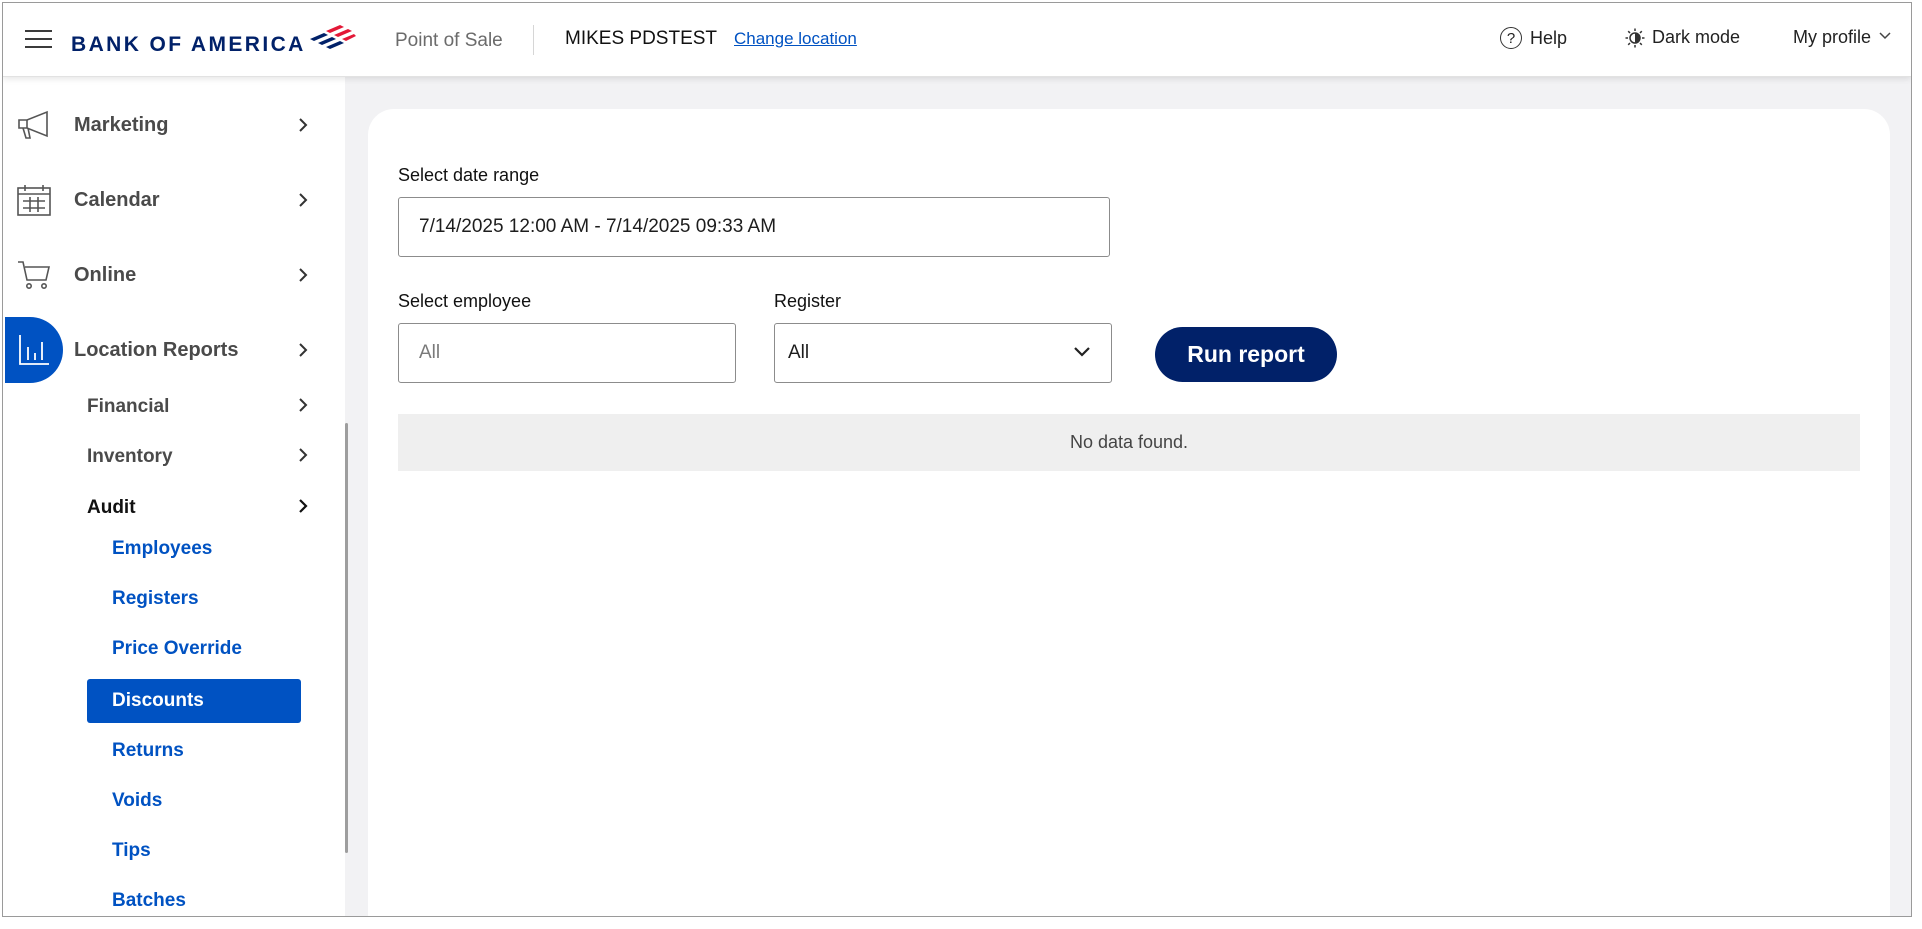 Image resolution: width=1922 pixels, height=929 pixels. Describe the element at coordinates (567, 353) in the screenshot. I see `employee-input` at that location.